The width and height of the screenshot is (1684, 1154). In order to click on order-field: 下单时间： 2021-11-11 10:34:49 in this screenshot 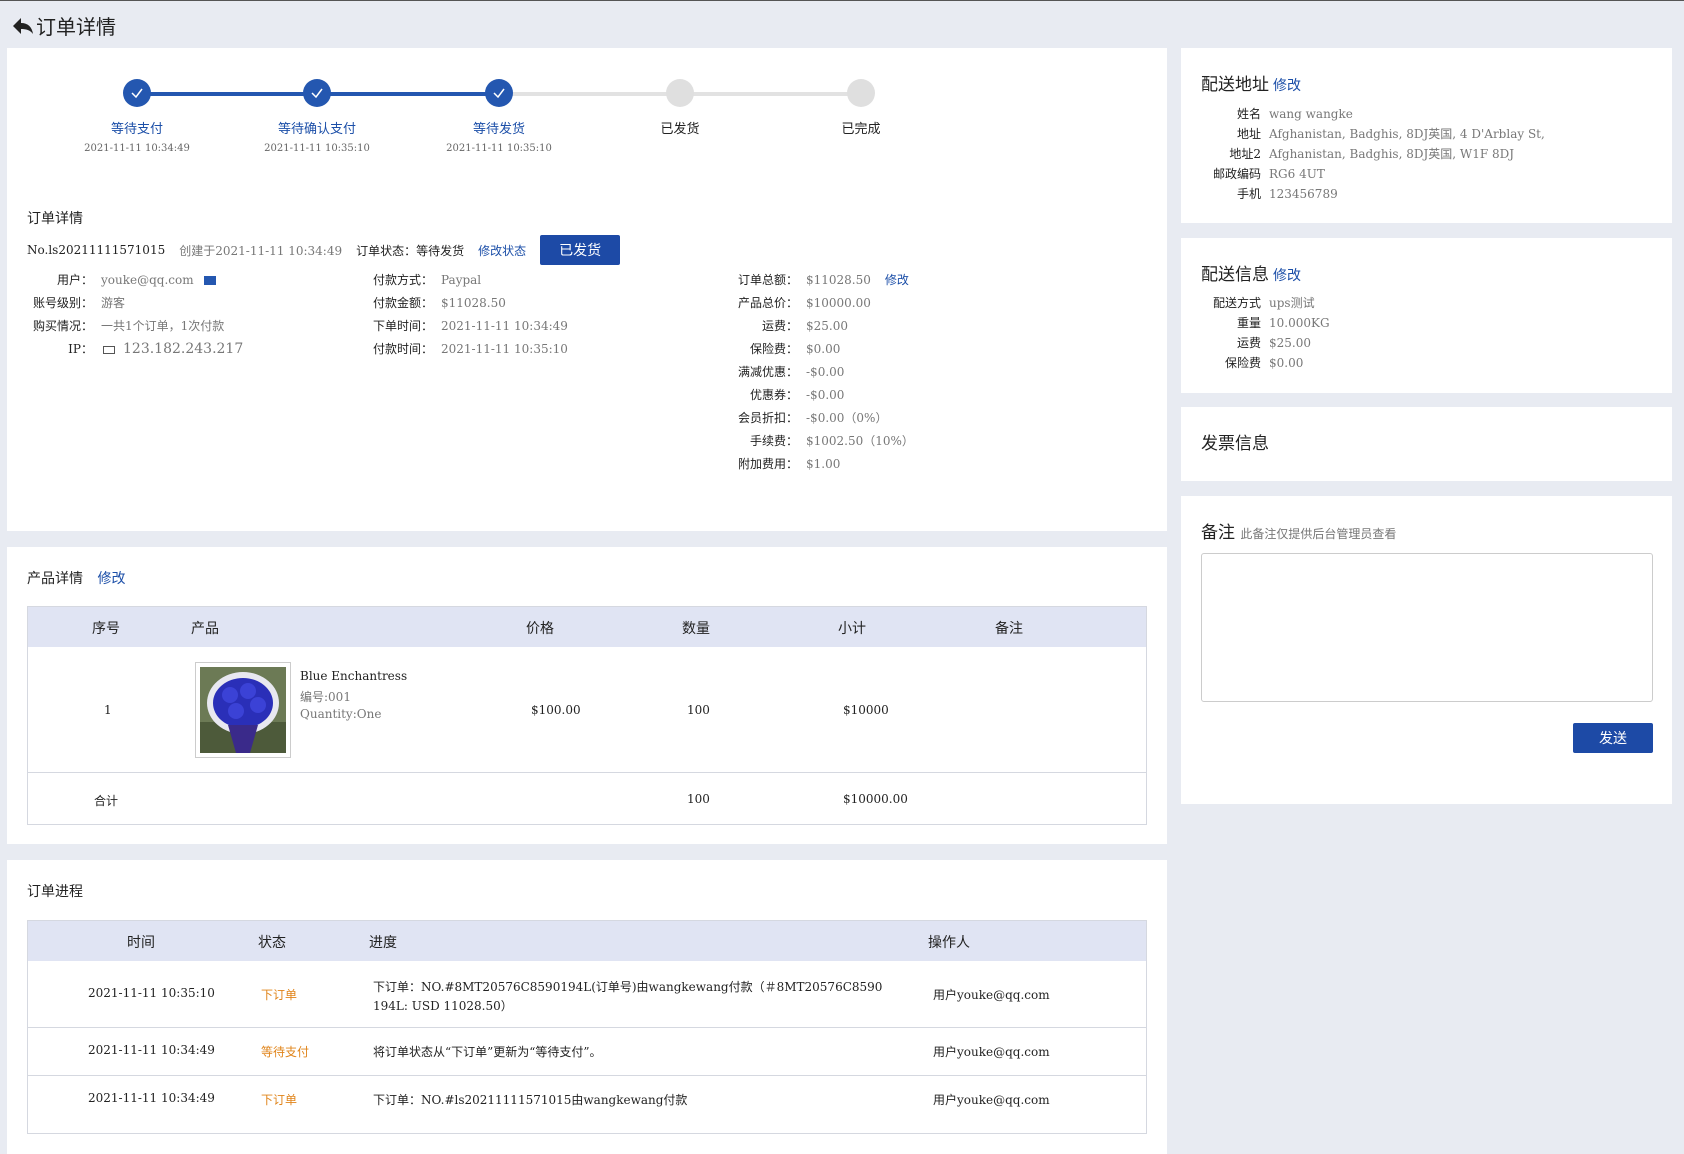, I will do `click(467, 325)`.